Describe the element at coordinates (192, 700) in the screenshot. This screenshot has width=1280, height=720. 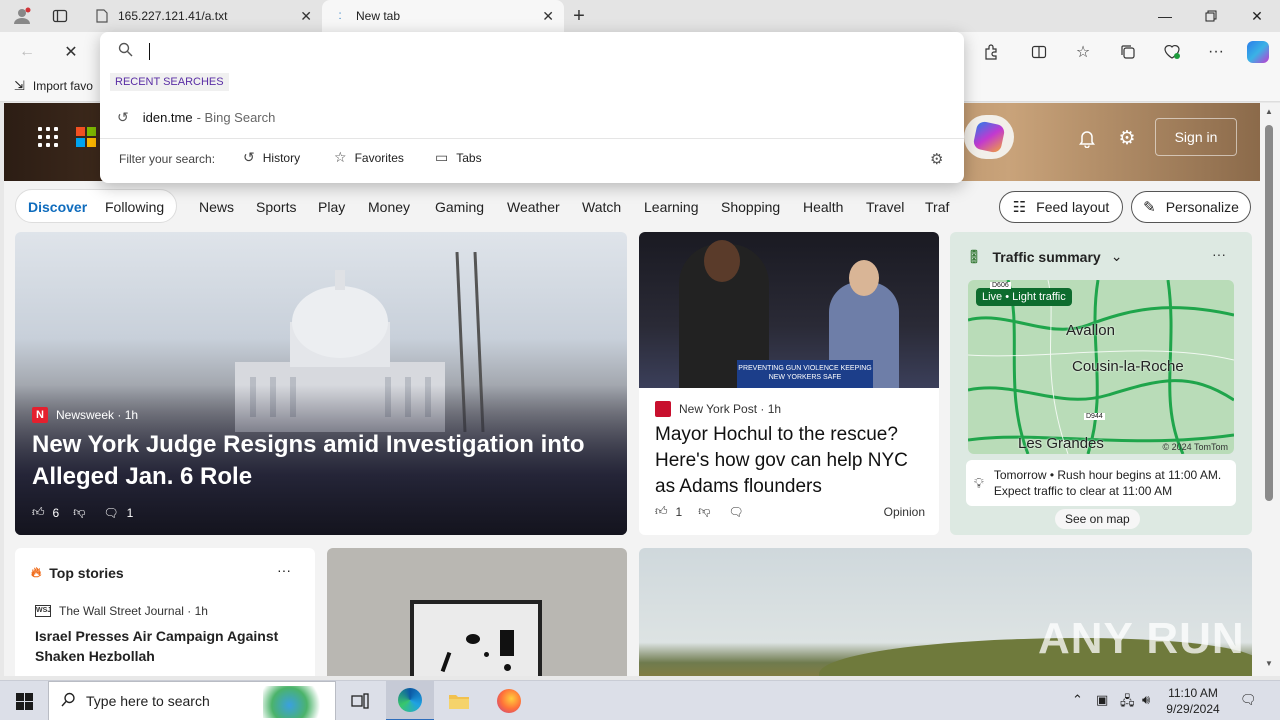
I see `taskbar-search: Type here to search` at that location.